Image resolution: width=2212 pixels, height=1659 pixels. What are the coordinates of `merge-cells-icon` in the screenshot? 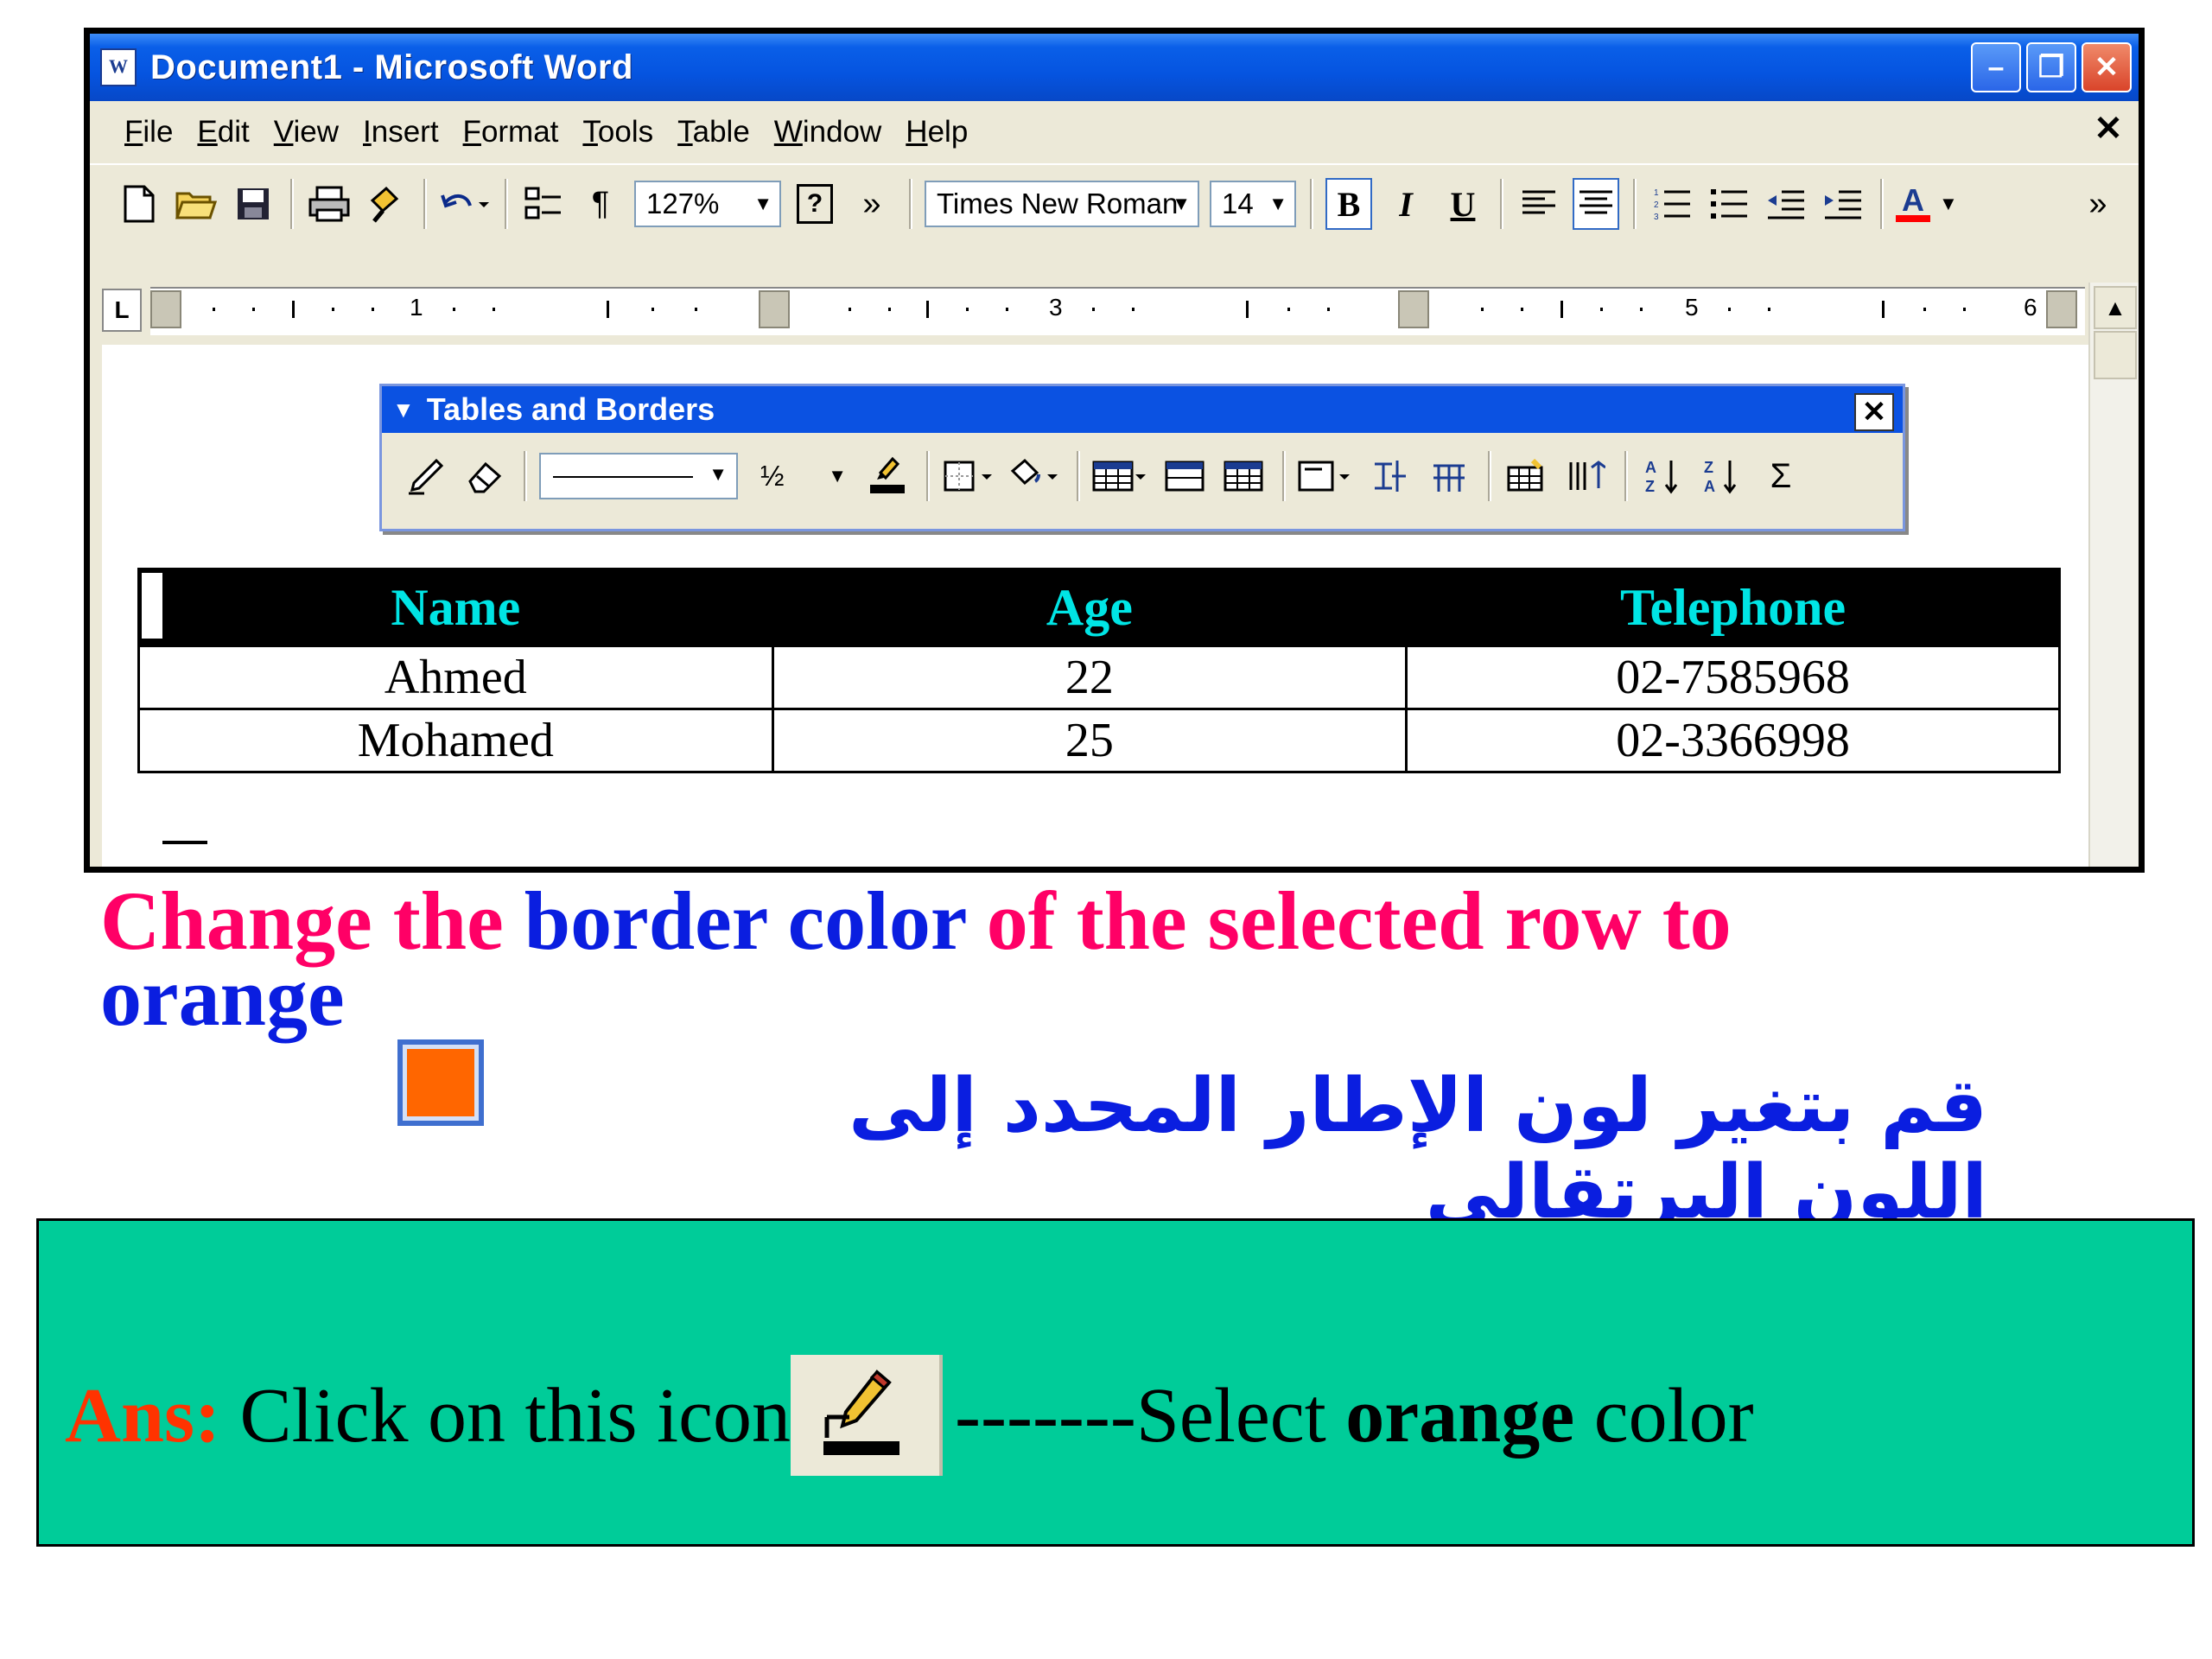 It's located at (1184, 476).